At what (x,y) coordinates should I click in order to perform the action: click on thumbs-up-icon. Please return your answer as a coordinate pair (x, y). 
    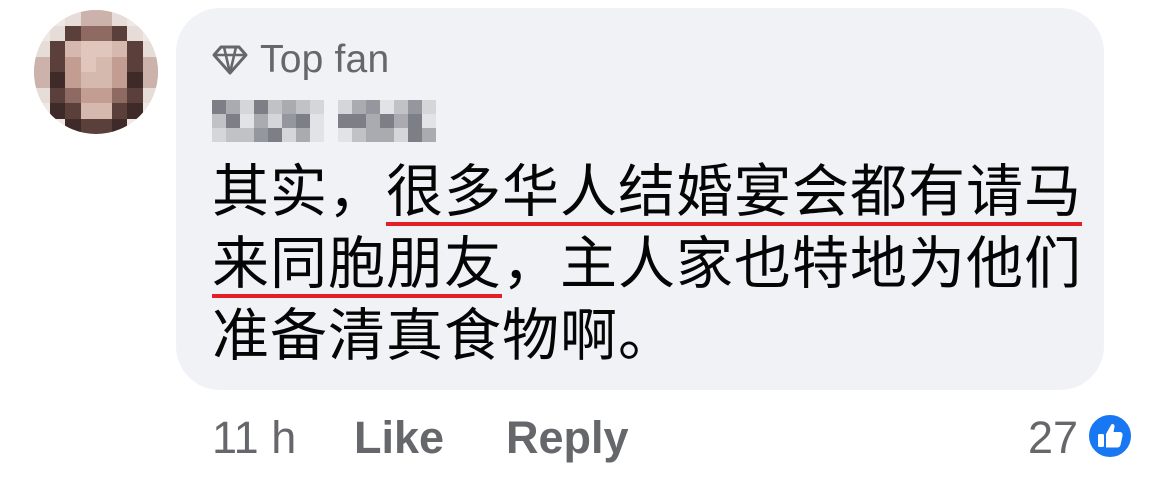
    Looking at the image, I should click on (1110, 438).